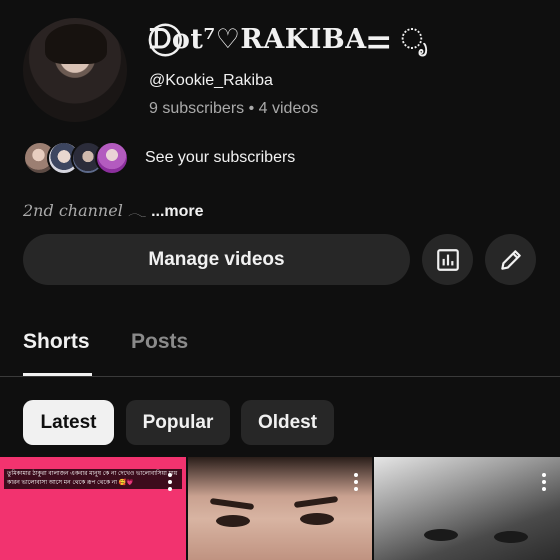 The image size is (560, 560). I want to click on tab-shorts: Shorts, so click(56, 342).